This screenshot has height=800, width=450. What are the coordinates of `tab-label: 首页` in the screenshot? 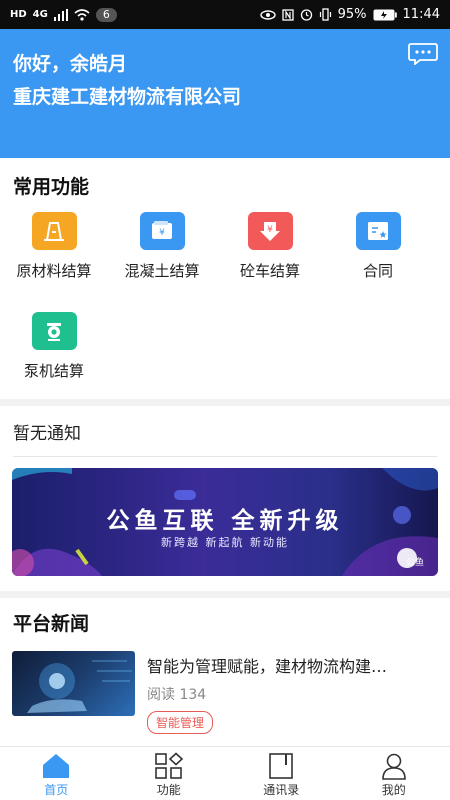 It's located at (56, 790).